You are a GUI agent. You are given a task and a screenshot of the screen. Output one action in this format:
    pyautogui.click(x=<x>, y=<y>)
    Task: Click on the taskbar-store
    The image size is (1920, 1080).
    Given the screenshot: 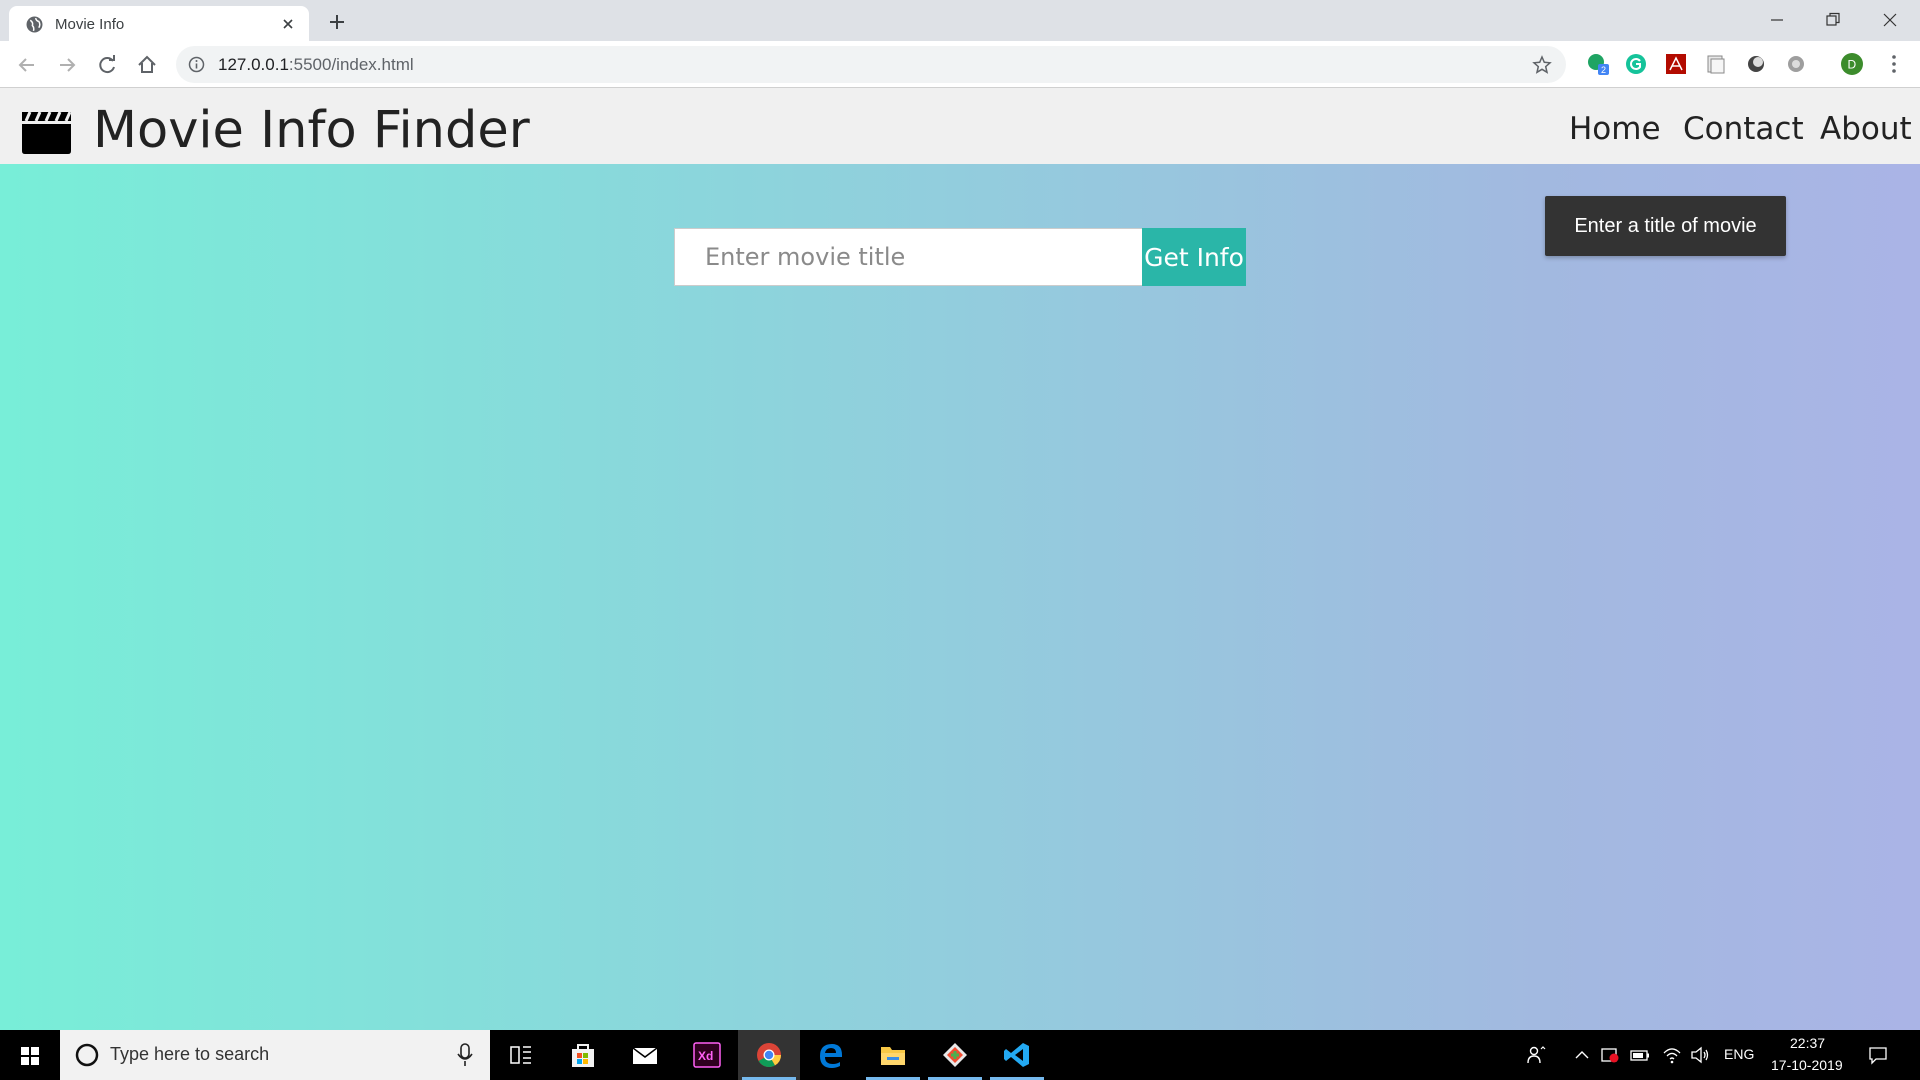 What is the action you would take?
    pyautogui.click(x=583, y=1055)
    